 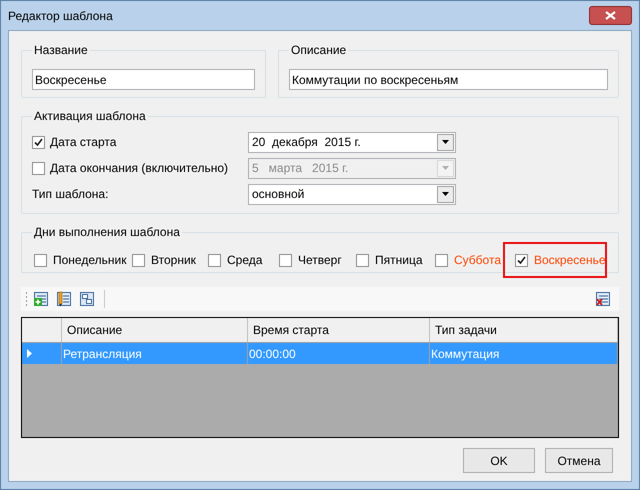 I want to click on add-row-icon, so click(x=41, y=299).